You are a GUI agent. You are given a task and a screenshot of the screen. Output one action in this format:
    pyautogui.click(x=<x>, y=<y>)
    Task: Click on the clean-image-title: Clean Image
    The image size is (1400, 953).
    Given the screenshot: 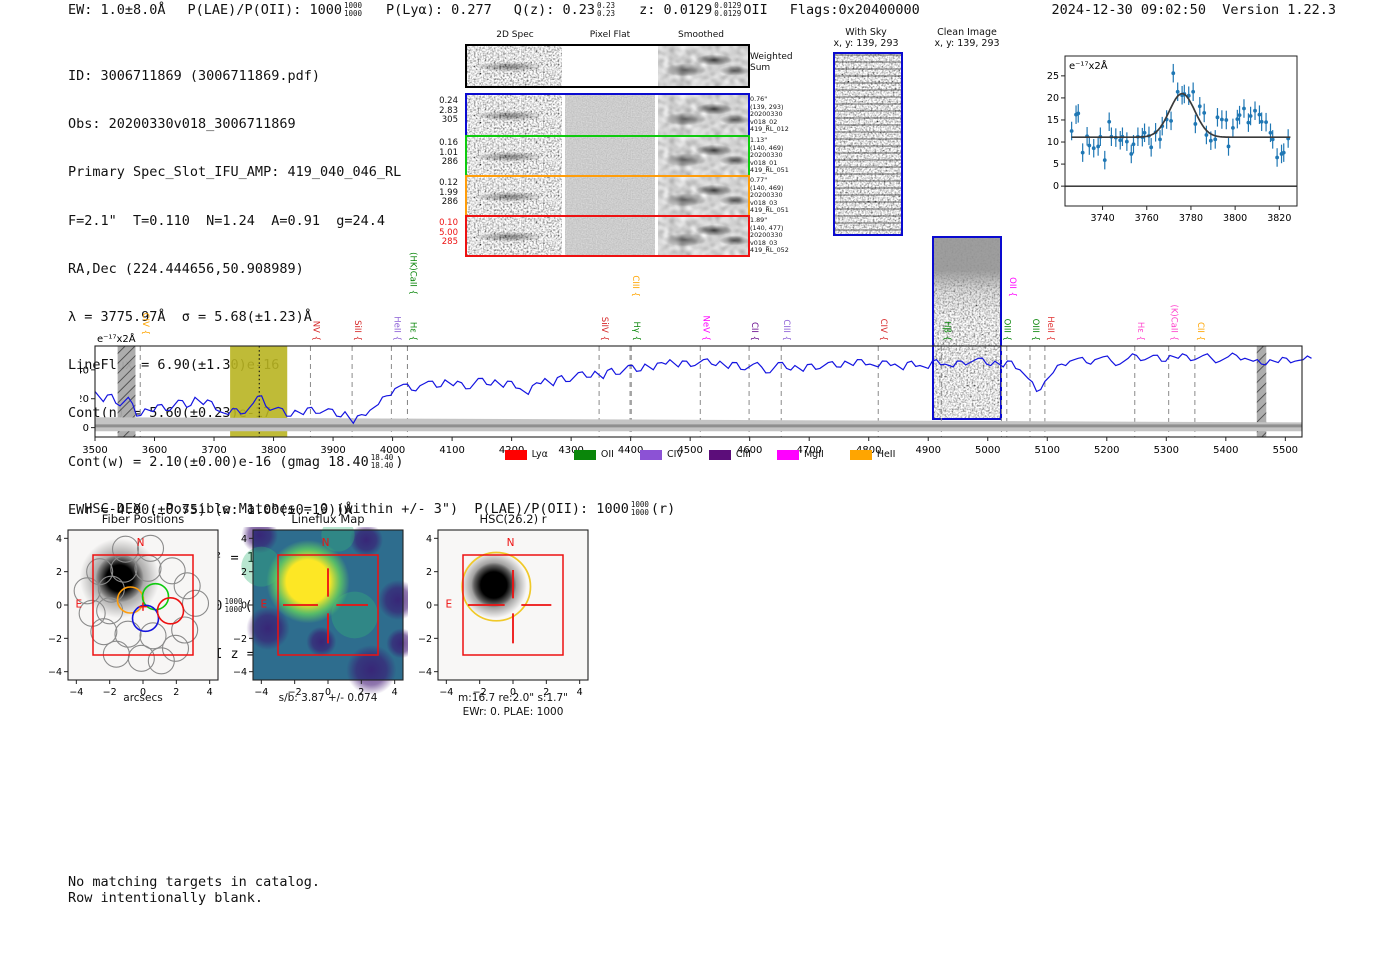 What is the action you would take?
    pyautogui.click(x=967, y=32)
    